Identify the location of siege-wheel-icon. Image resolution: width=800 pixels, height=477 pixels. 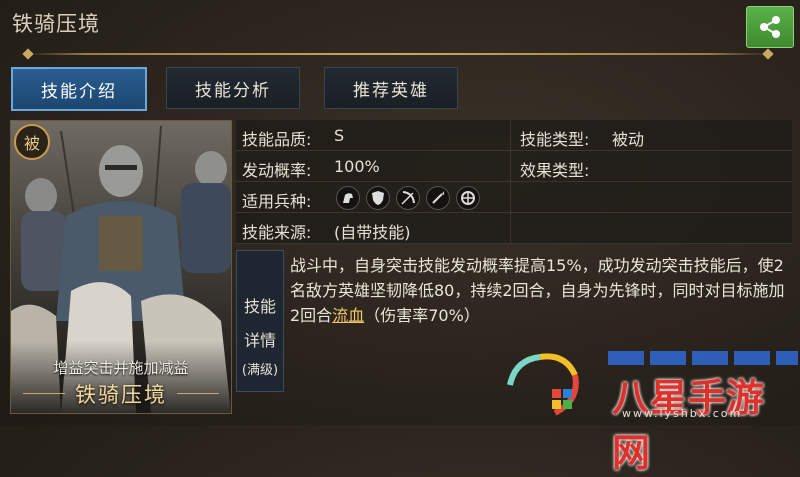
(468, 198).